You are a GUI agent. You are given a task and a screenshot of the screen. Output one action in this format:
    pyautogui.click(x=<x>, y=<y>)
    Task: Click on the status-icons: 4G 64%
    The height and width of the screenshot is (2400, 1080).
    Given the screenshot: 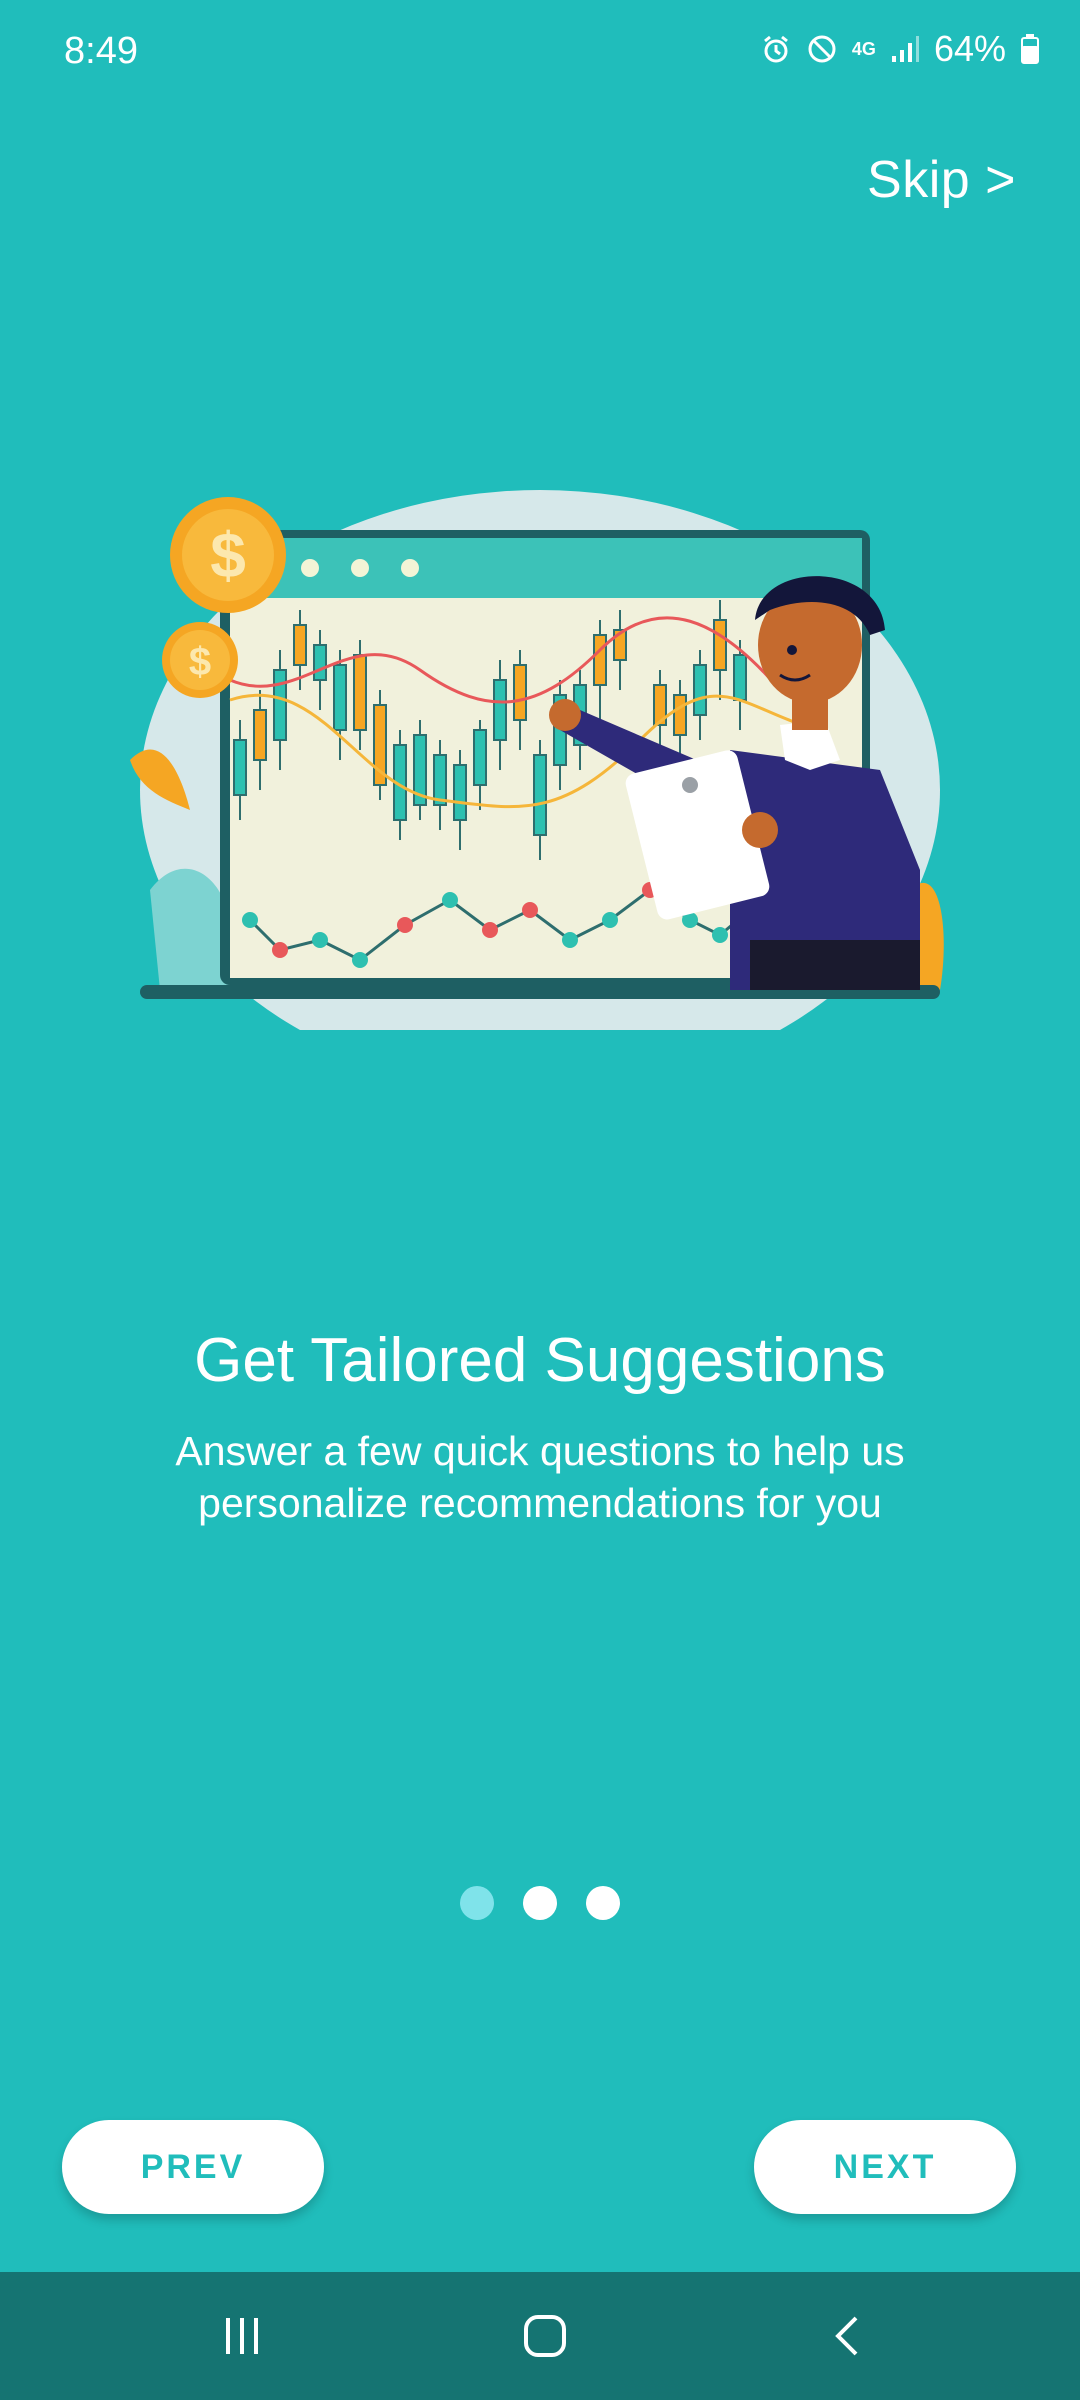 What is the action you would take?
    pyautogui.click(x=900, y=49)
    